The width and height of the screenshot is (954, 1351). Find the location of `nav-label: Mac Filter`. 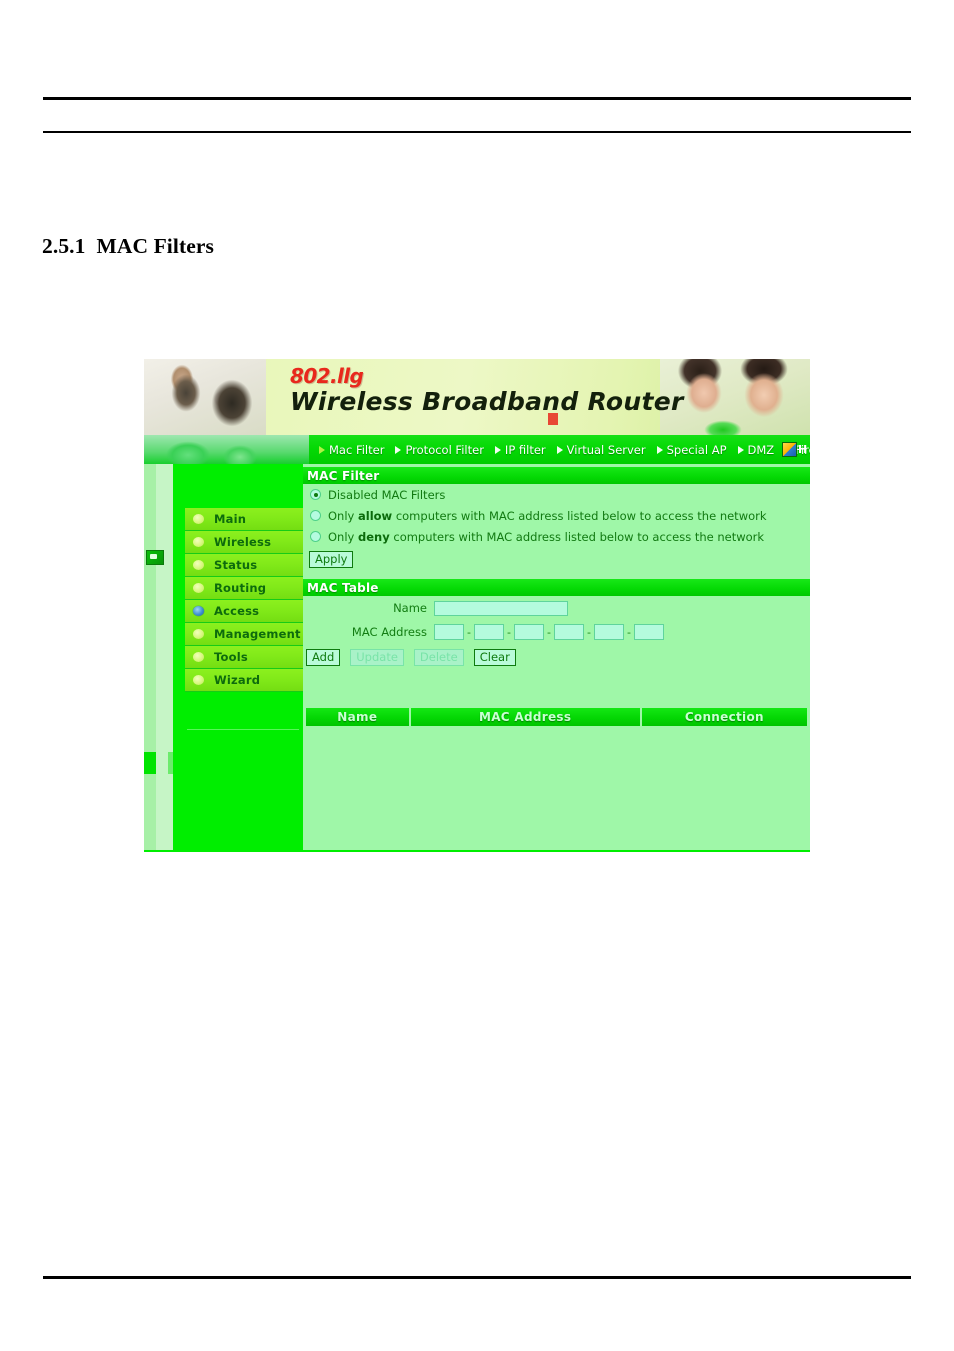

nav-label: Mac Filter is located at coordinates (357, 449).